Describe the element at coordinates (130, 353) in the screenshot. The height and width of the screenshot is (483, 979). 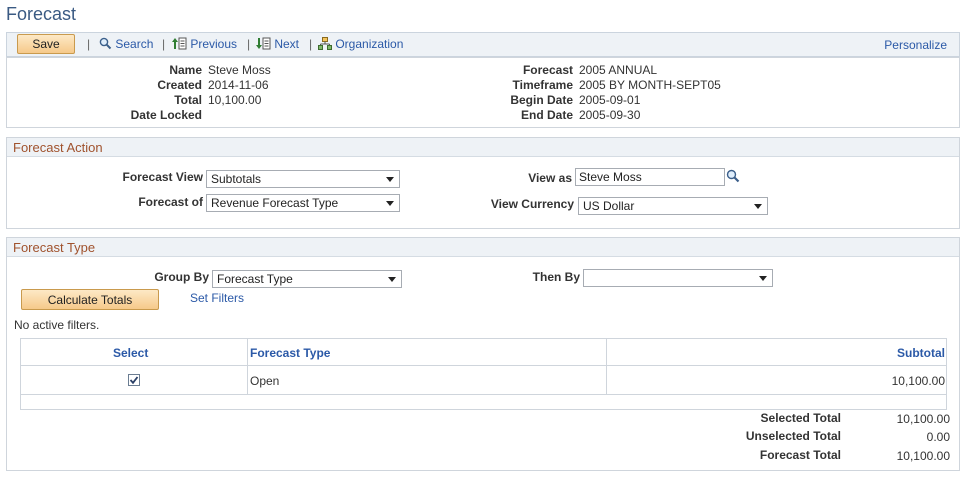
I see `grid-header-select: Select` at that location.